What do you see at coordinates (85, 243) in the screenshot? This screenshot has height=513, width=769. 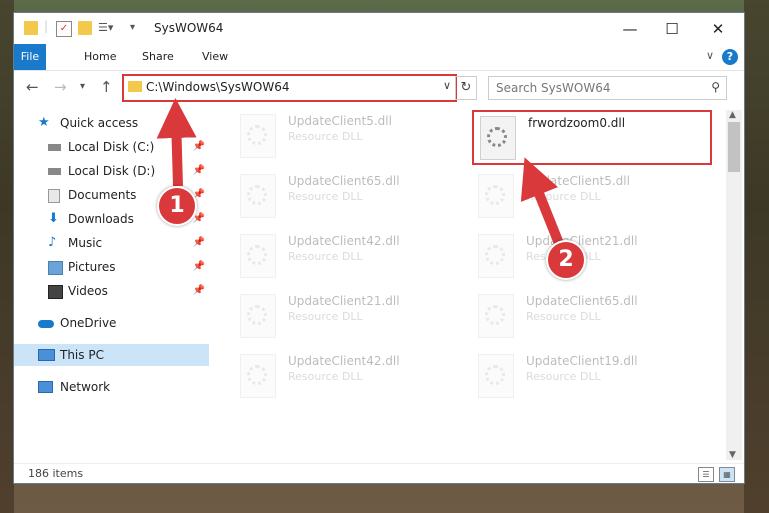 I see `nav-item-label: Music` at bounding box center [85, 243].